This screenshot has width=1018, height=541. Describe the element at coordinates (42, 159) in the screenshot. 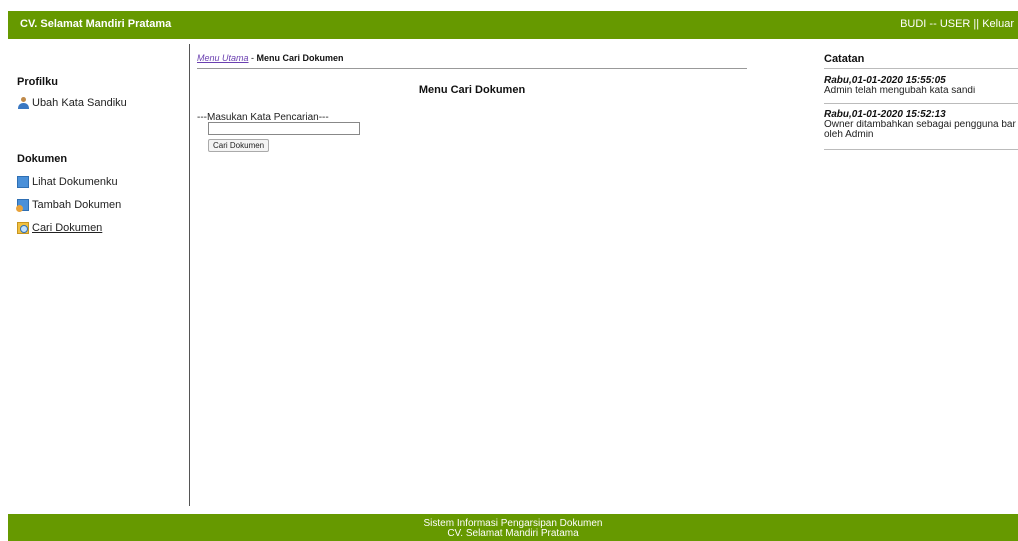

I see `documents-heading: Dokumen` at that location.